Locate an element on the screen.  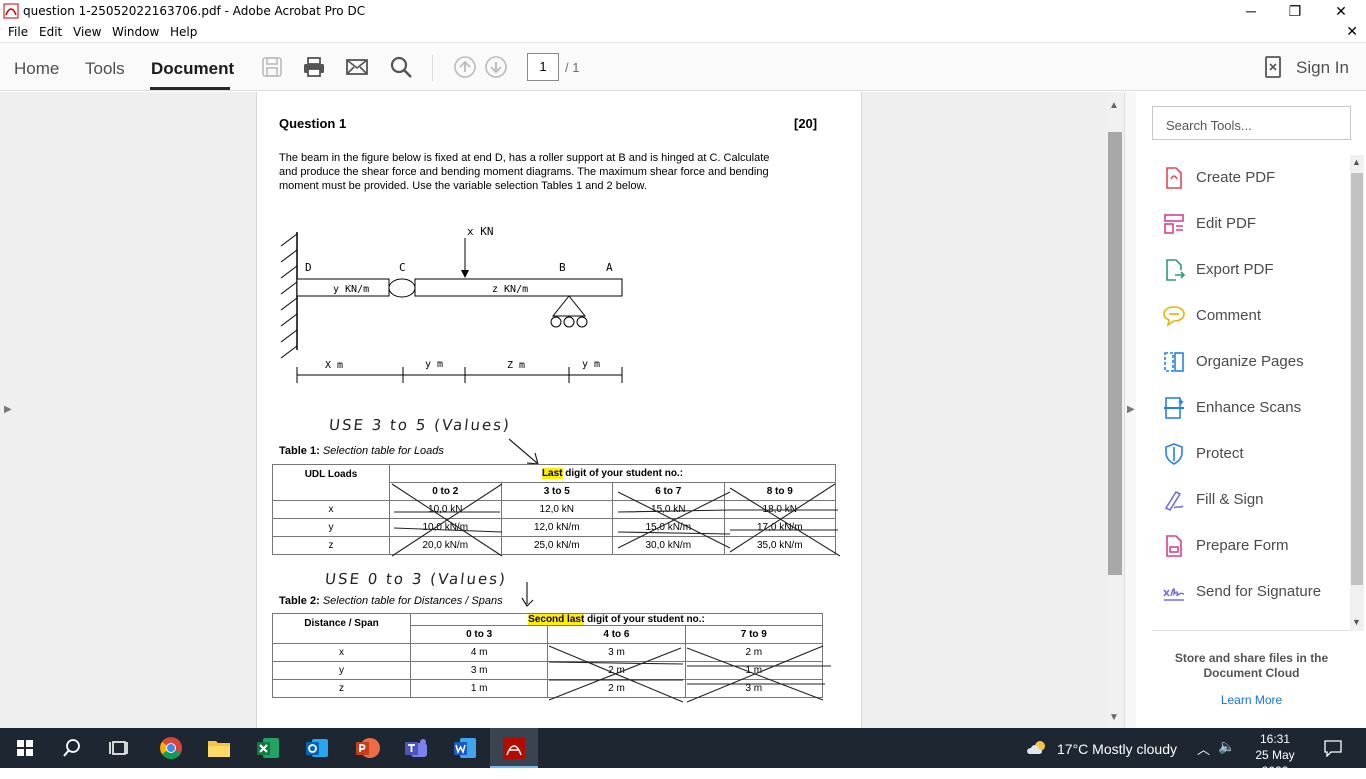
menu-file: File is located at coordinates (18, 32).